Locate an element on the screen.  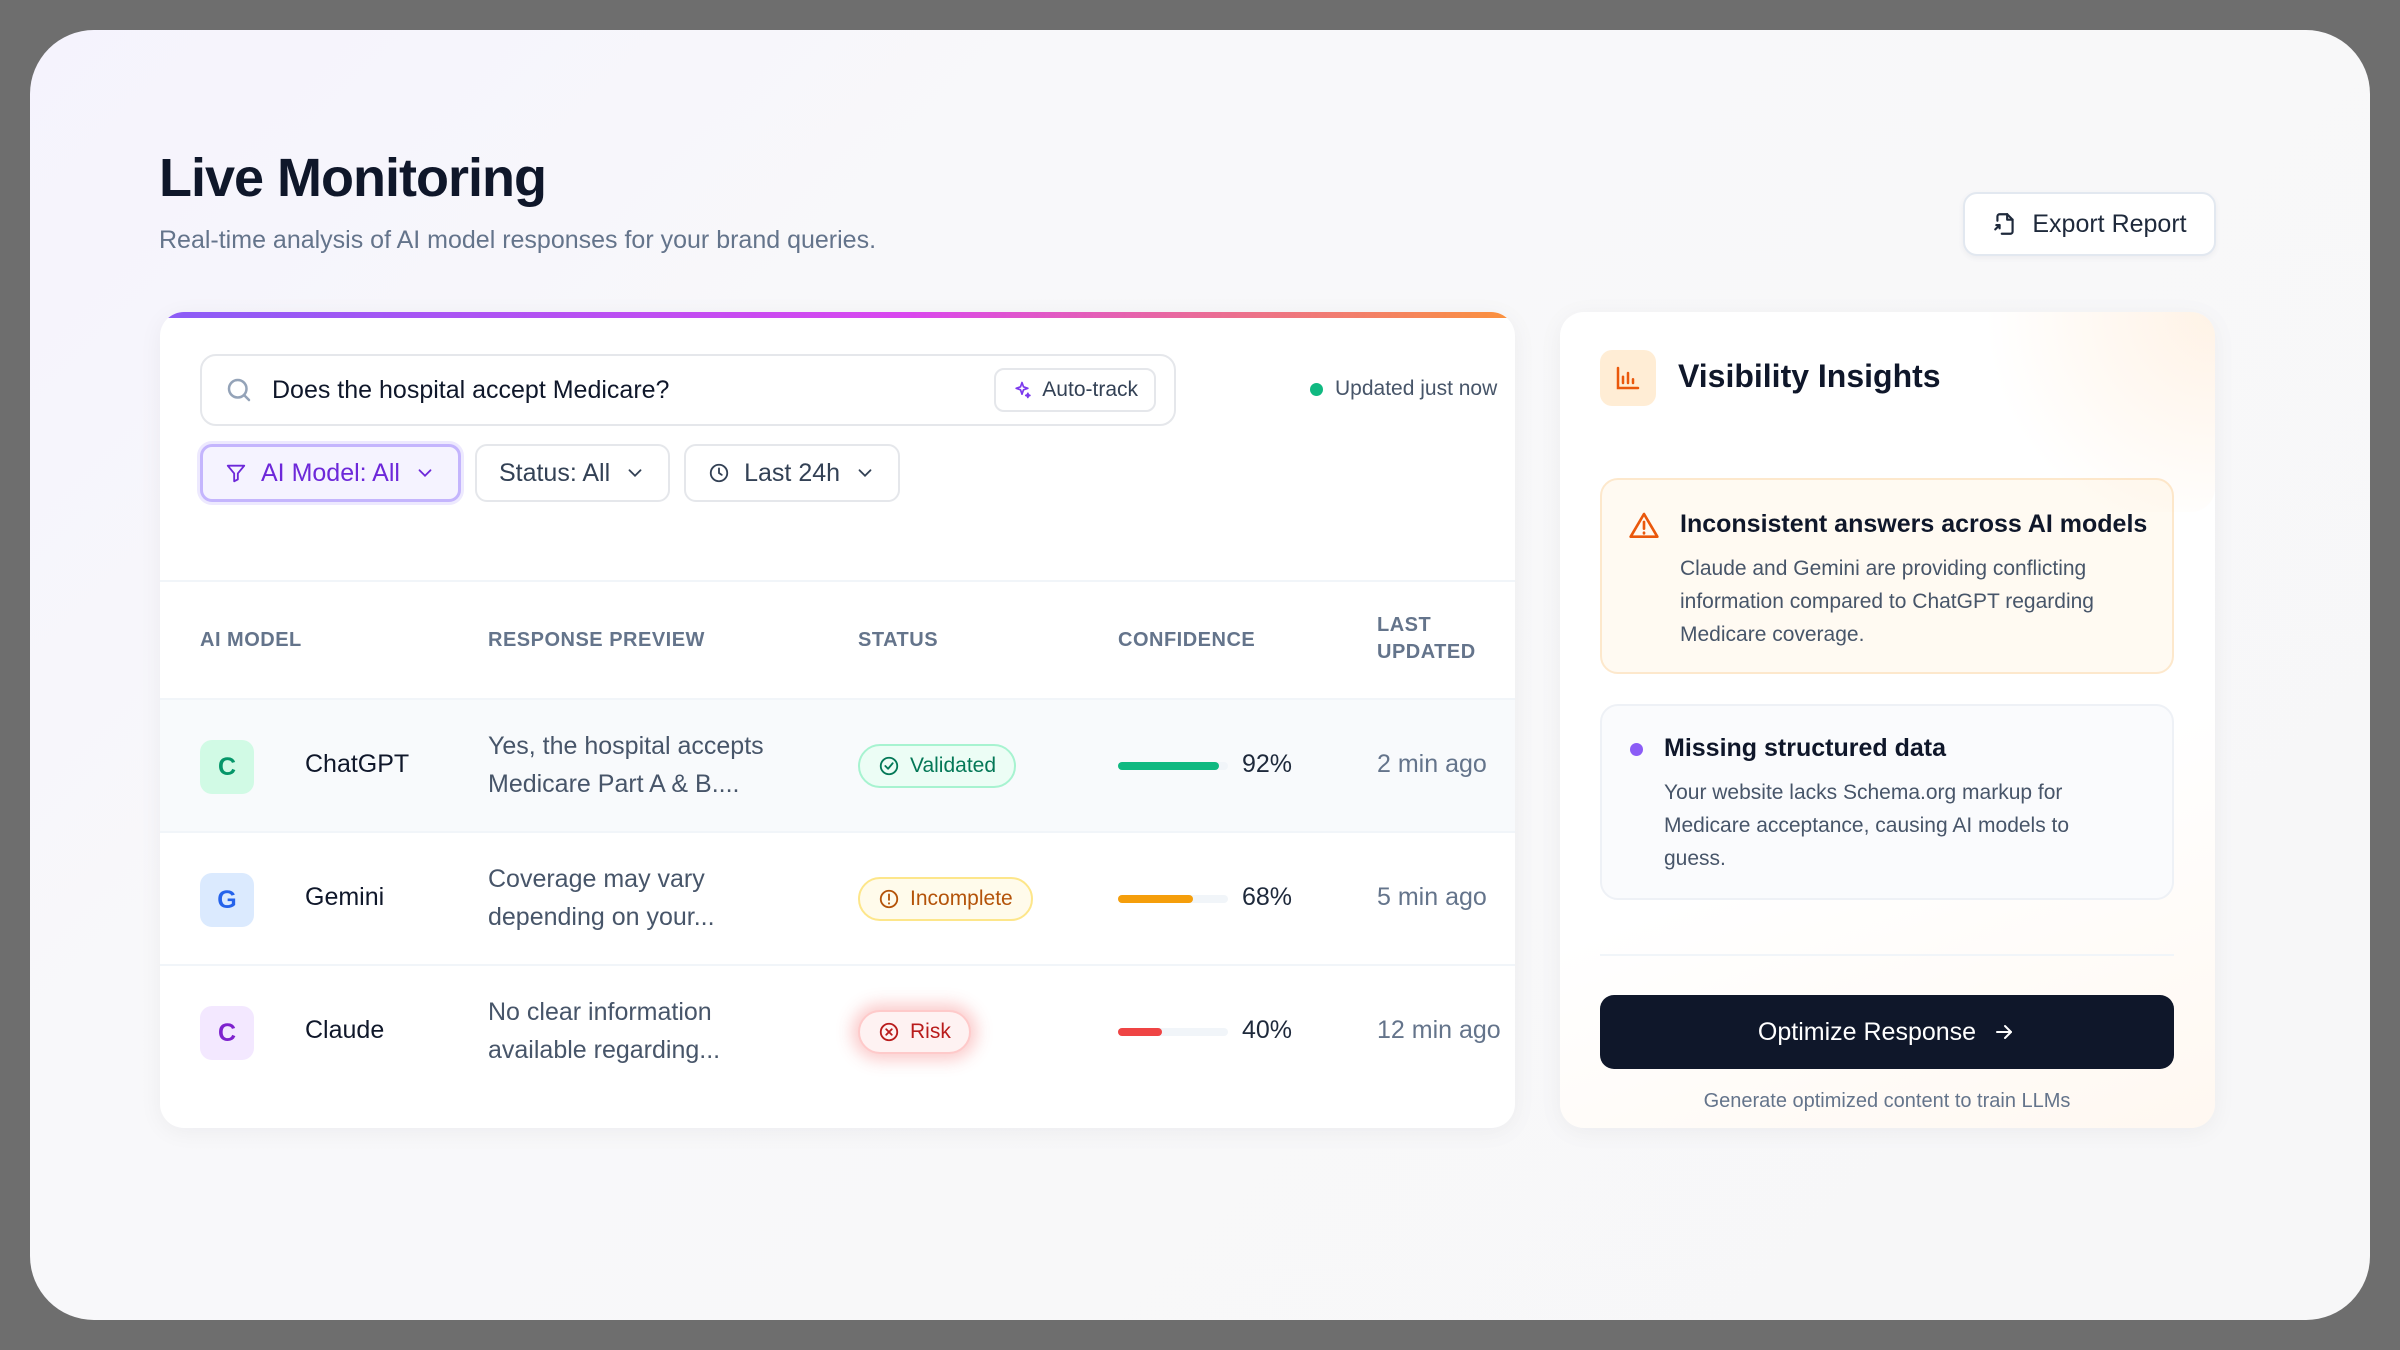
time-range-filter-label: Last 24h is located at coordinates (792, 472).